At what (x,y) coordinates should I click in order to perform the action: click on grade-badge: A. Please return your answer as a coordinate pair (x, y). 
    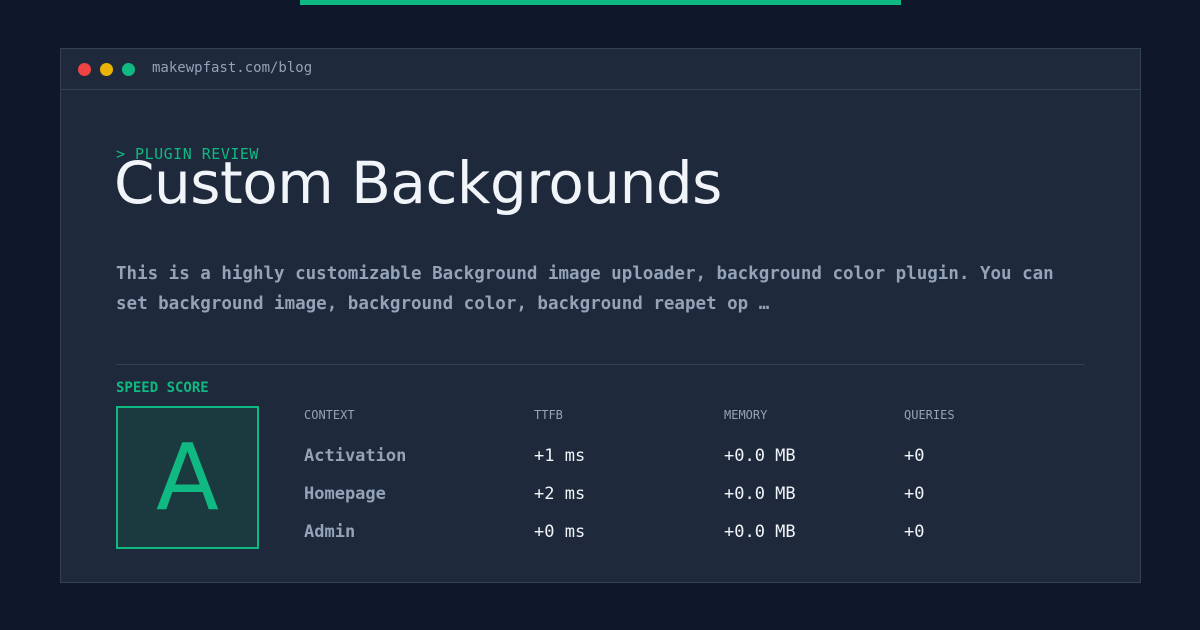
    Looking at the image, I should click on (187, 477).